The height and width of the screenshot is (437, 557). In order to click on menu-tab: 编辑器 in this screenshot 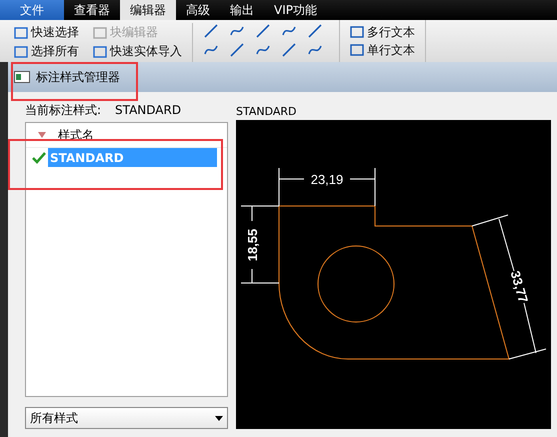, I will do `click(148, 10)`.